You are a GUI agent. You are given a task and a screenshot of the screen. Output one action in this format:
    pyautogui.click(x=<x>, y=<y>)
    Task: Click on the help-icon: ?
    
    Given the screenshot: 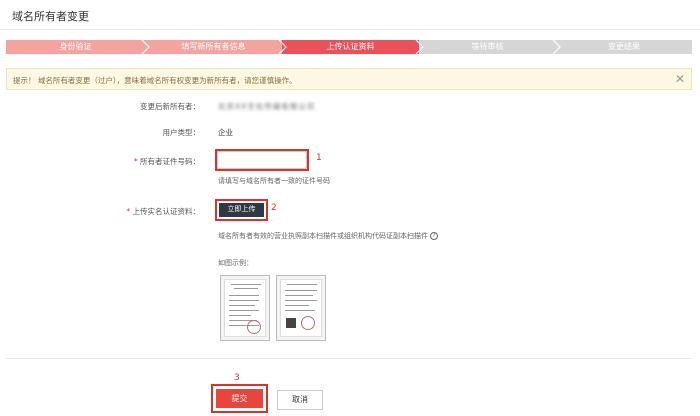 What is the action you would take?
    pyautogui.click(x=434, y=236)
    